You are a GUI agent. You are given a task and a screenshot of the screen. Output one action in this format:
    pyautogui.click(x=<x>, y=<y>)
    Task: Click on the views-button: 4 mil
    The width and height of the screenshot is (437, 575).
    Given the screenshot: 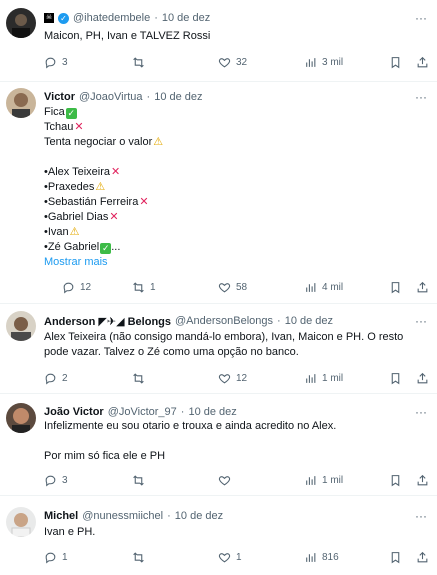 What is the action you would take?
    pyautogui.click(x=323, y=287)
    